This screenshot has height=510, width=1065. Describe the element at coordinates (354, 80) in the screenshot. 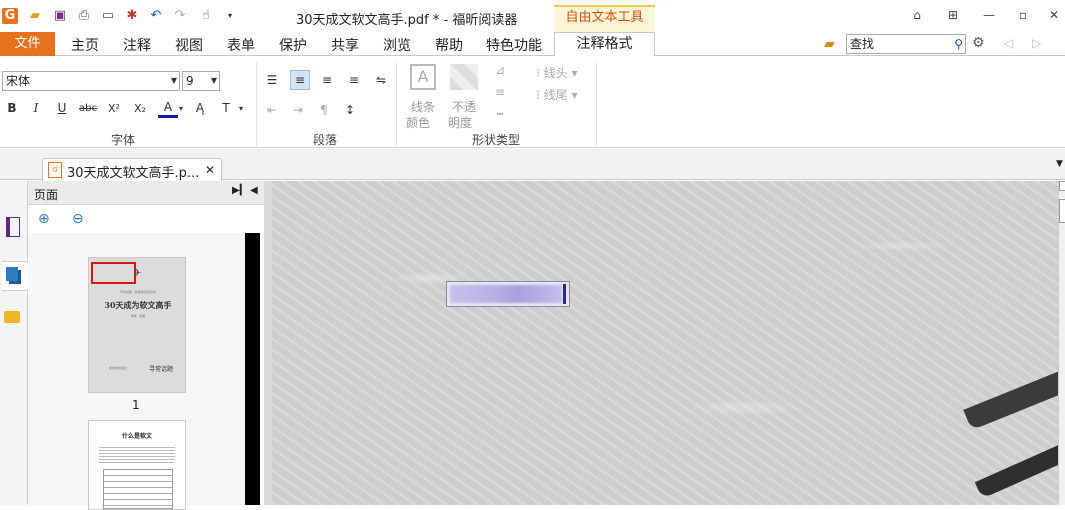

I see `align-right-button: ≡` at that location.